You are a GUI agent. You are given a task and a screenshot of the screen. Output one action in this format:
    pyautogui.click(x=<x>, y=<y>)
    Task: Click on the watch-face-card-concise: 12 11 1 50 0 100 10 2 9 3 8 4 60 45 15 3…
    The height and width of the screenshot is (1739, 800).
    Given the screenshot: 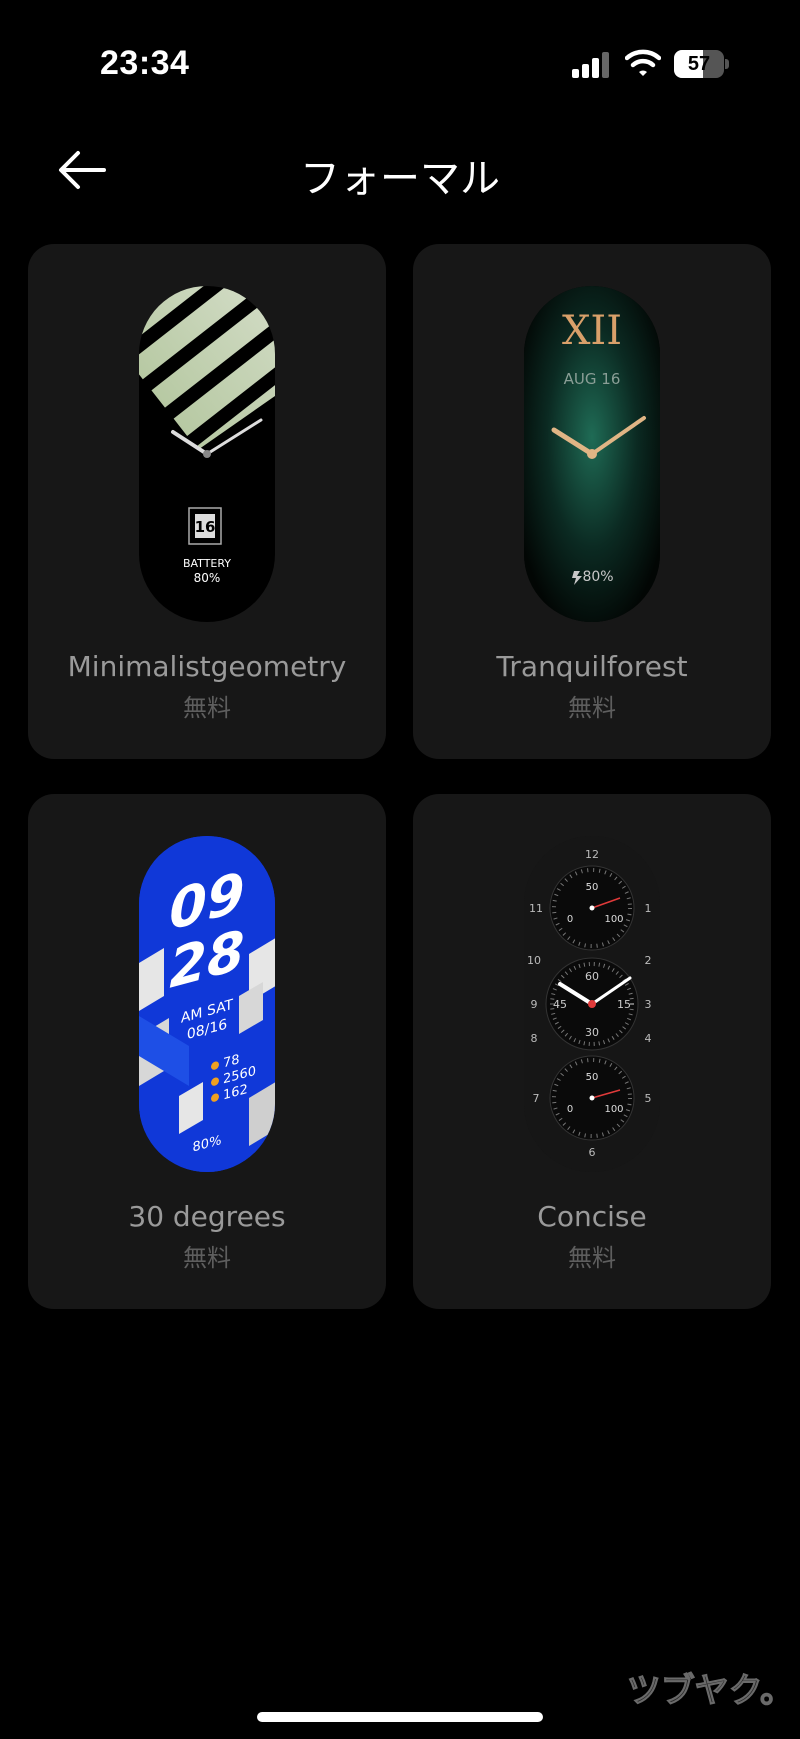 What is the action you would take?
    pyautogui.click(x=592, y=1051)
    